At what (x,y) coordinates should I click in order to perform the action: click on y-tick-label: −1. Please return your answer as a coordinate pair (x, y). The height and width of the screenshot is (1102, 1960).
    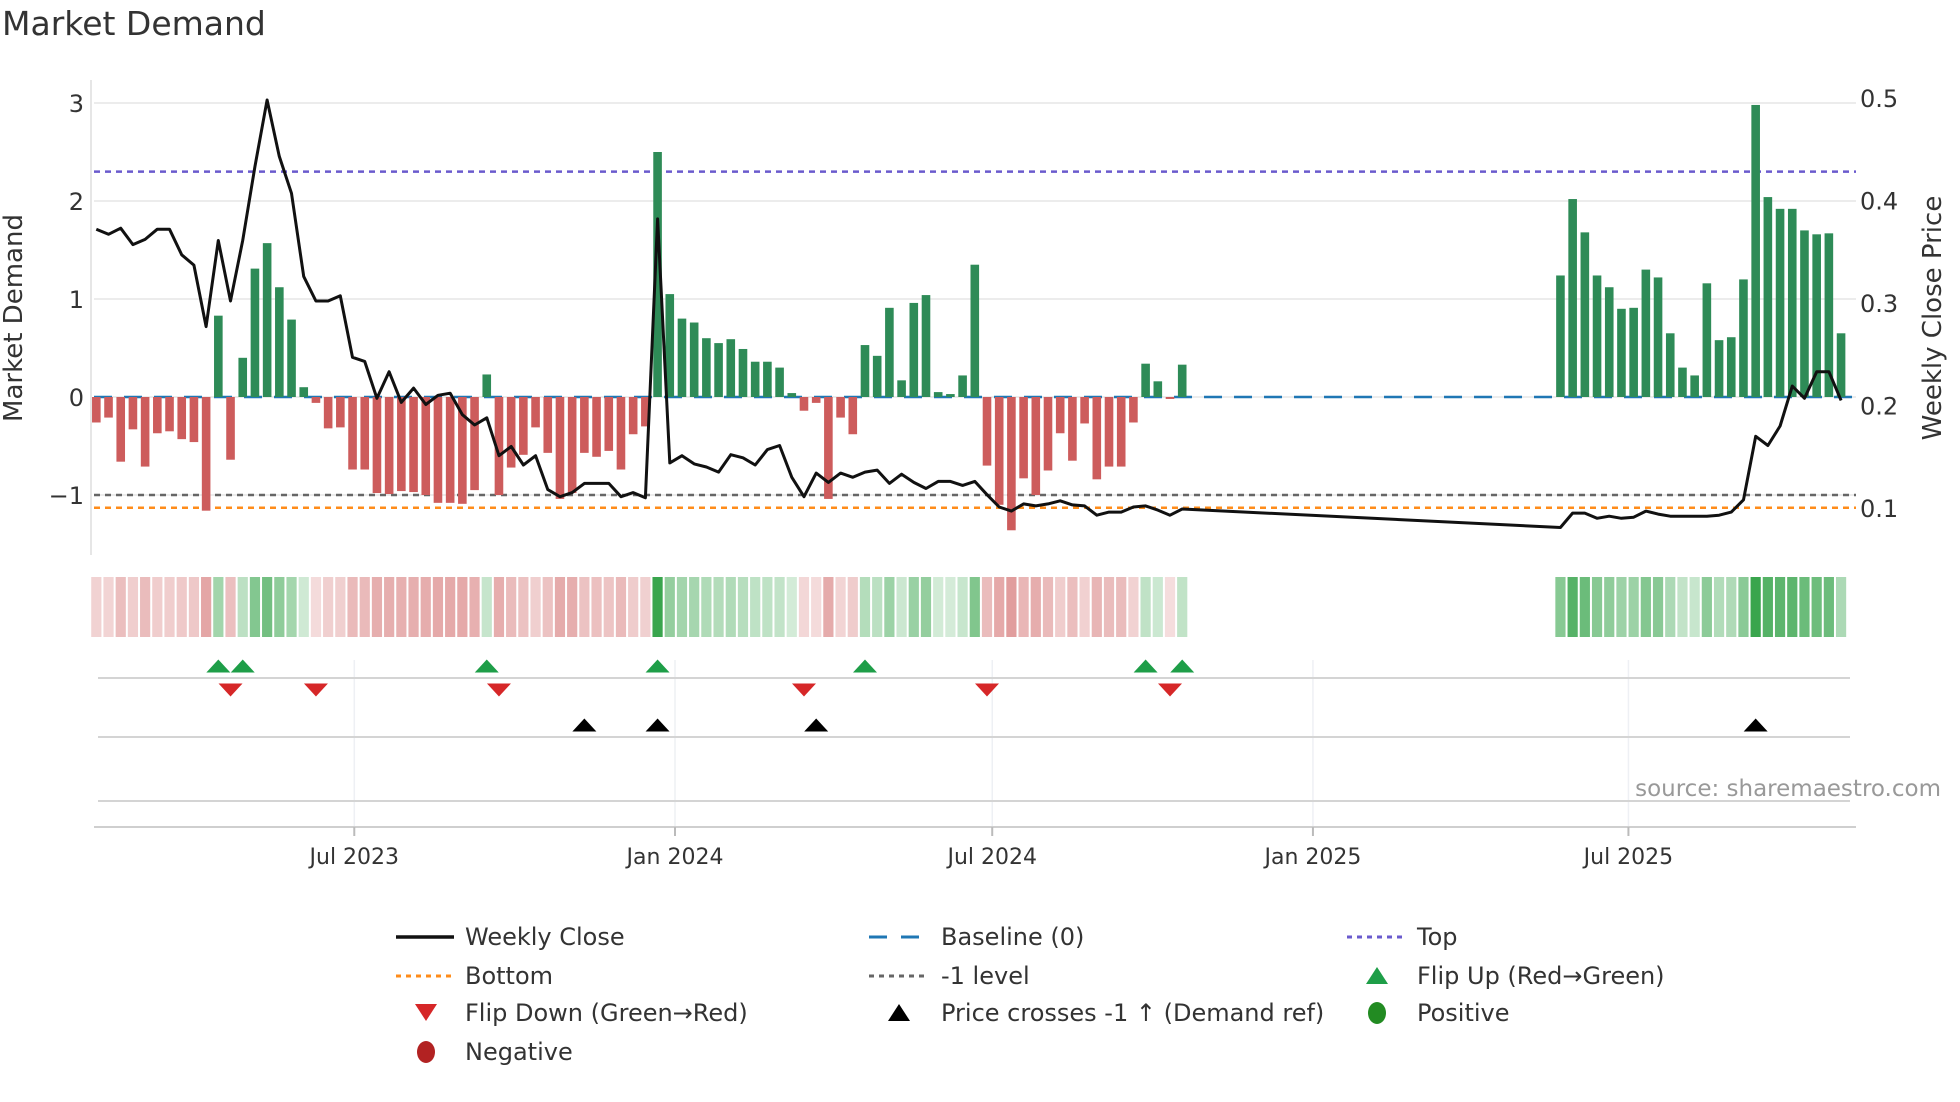
    Looking at the image, I should click on (66, 496).